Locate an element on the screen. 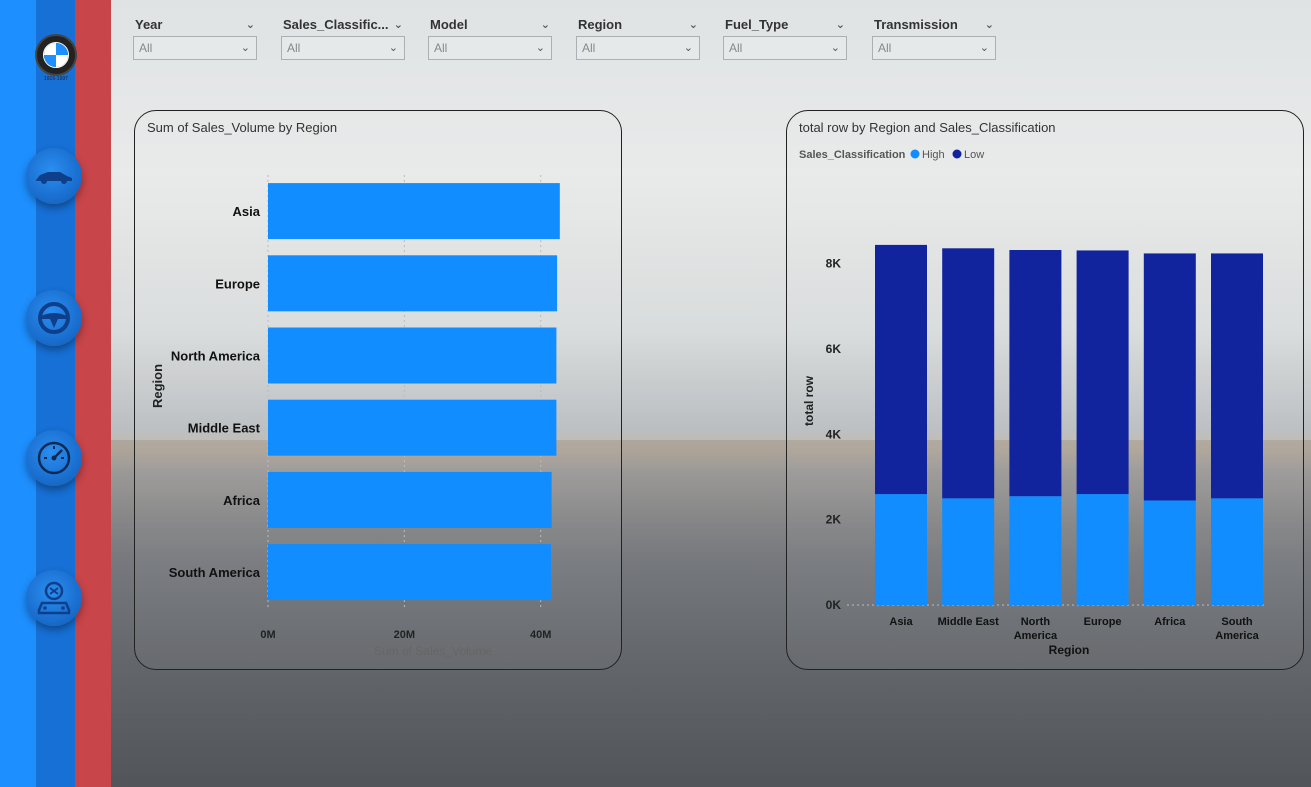  bmw-roundel-icon is located at coordinates (56, 55).